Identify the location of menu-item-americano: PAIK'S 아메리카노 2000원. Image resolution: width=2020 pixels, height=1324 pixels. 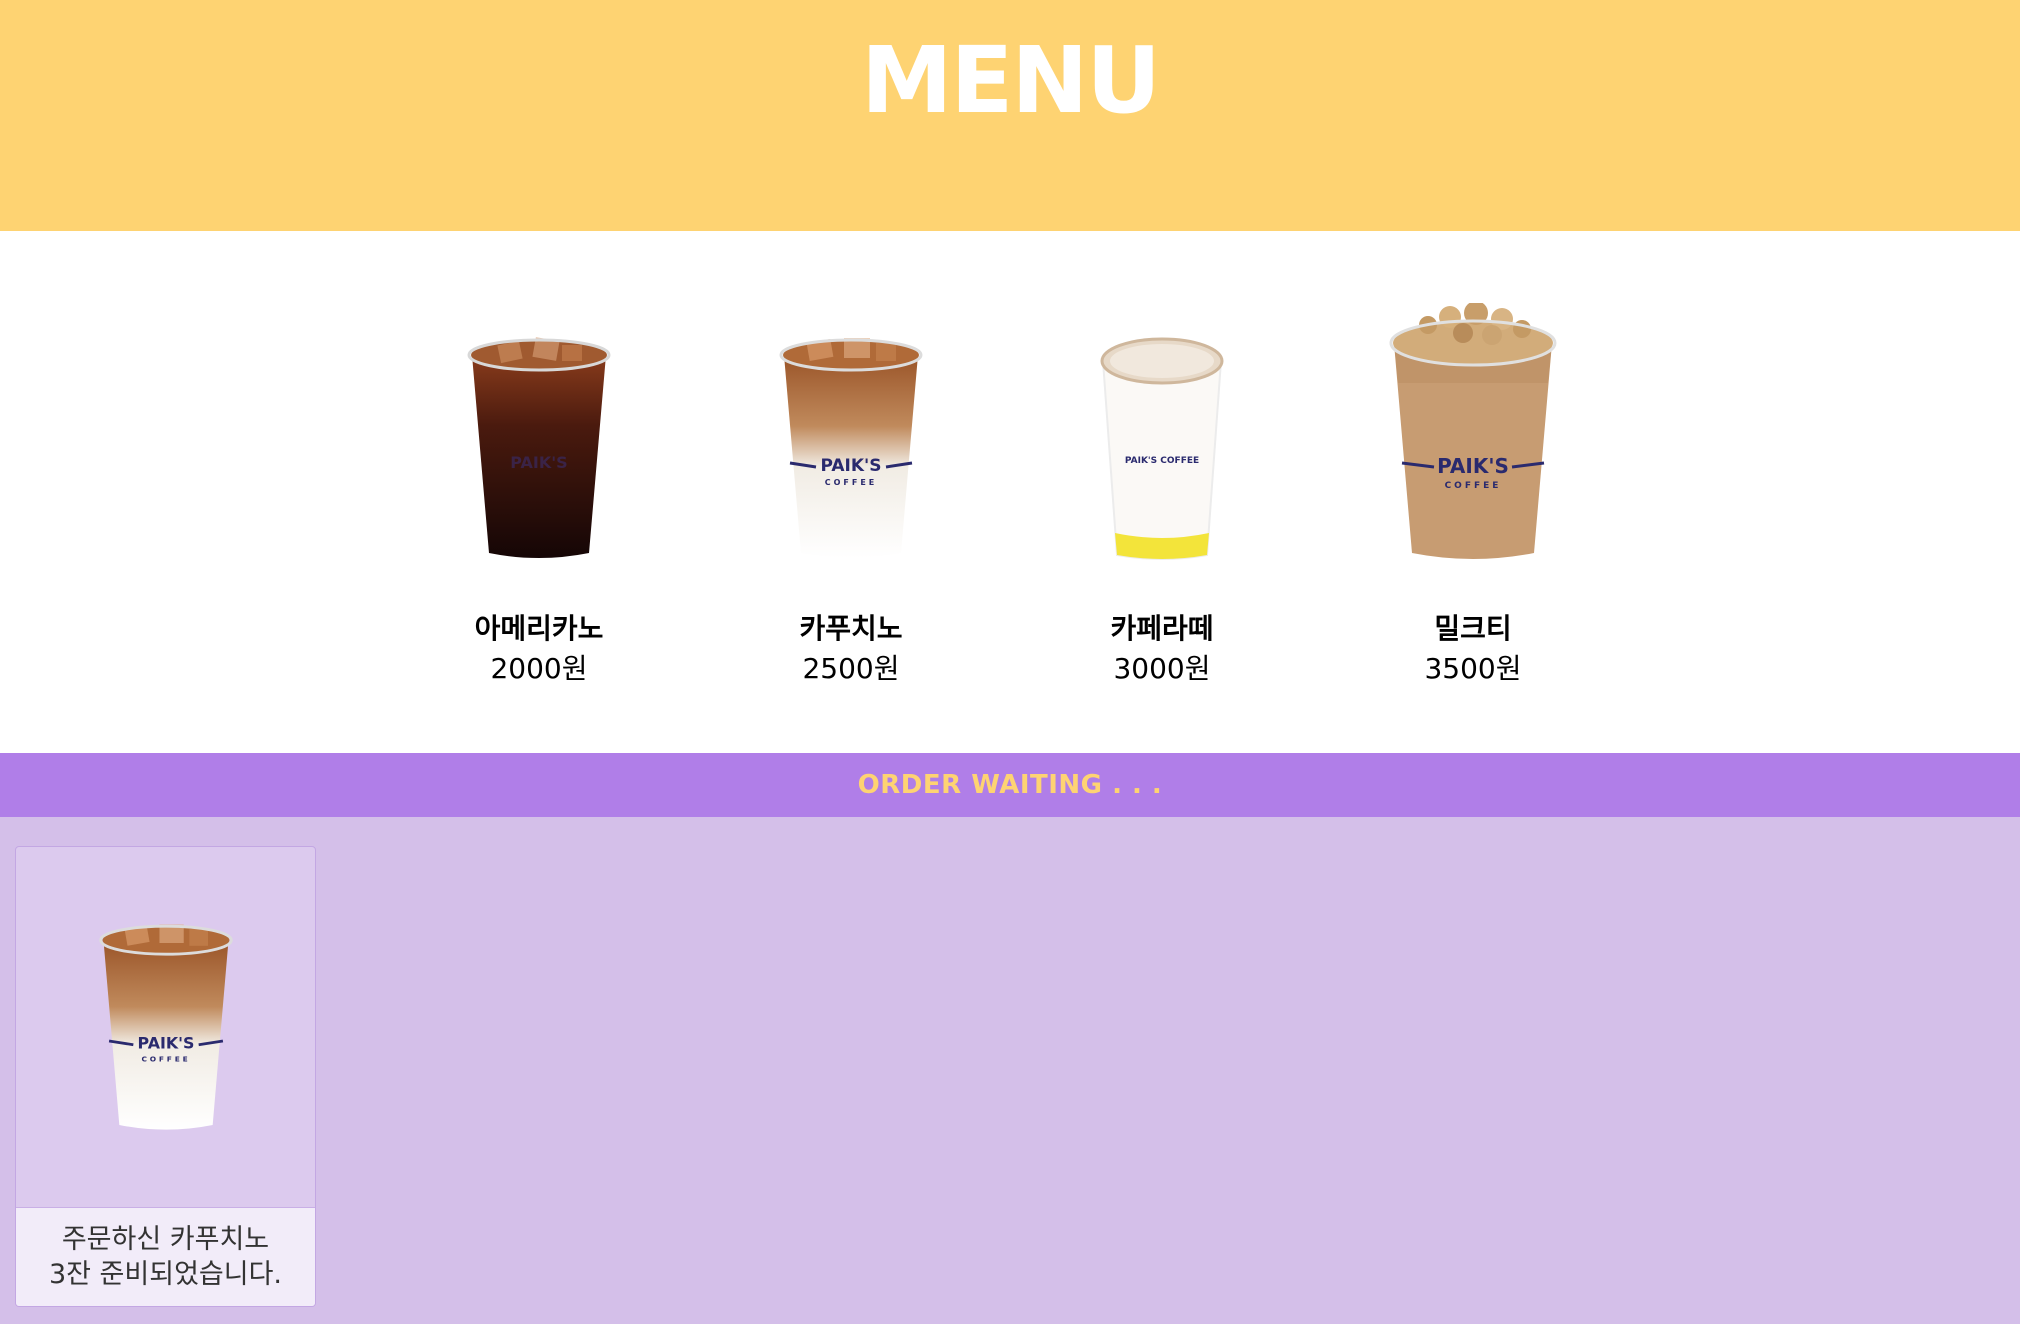
(539, 496).